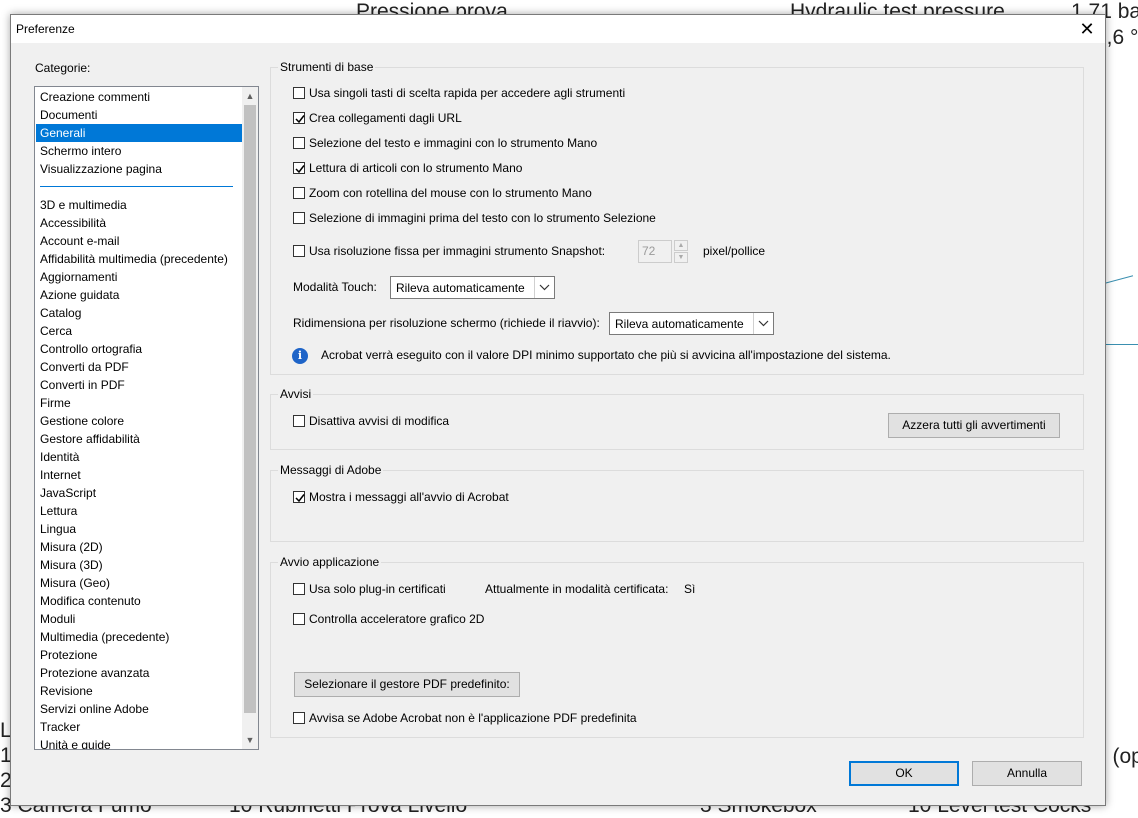 This screenshot has height=818, width=1138. I want to click on list-item: Controllo ortografia, so click(140, 349).